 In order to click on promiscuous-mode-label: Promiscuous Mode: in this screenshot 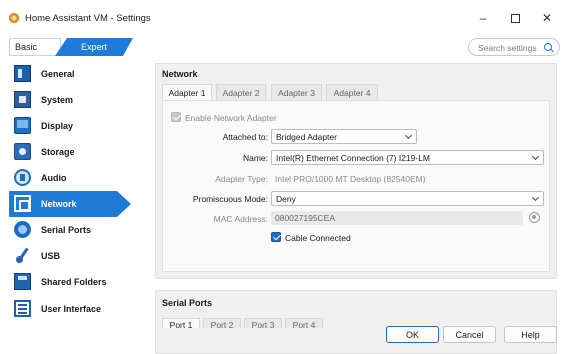, I will do `click(230, 199)`.